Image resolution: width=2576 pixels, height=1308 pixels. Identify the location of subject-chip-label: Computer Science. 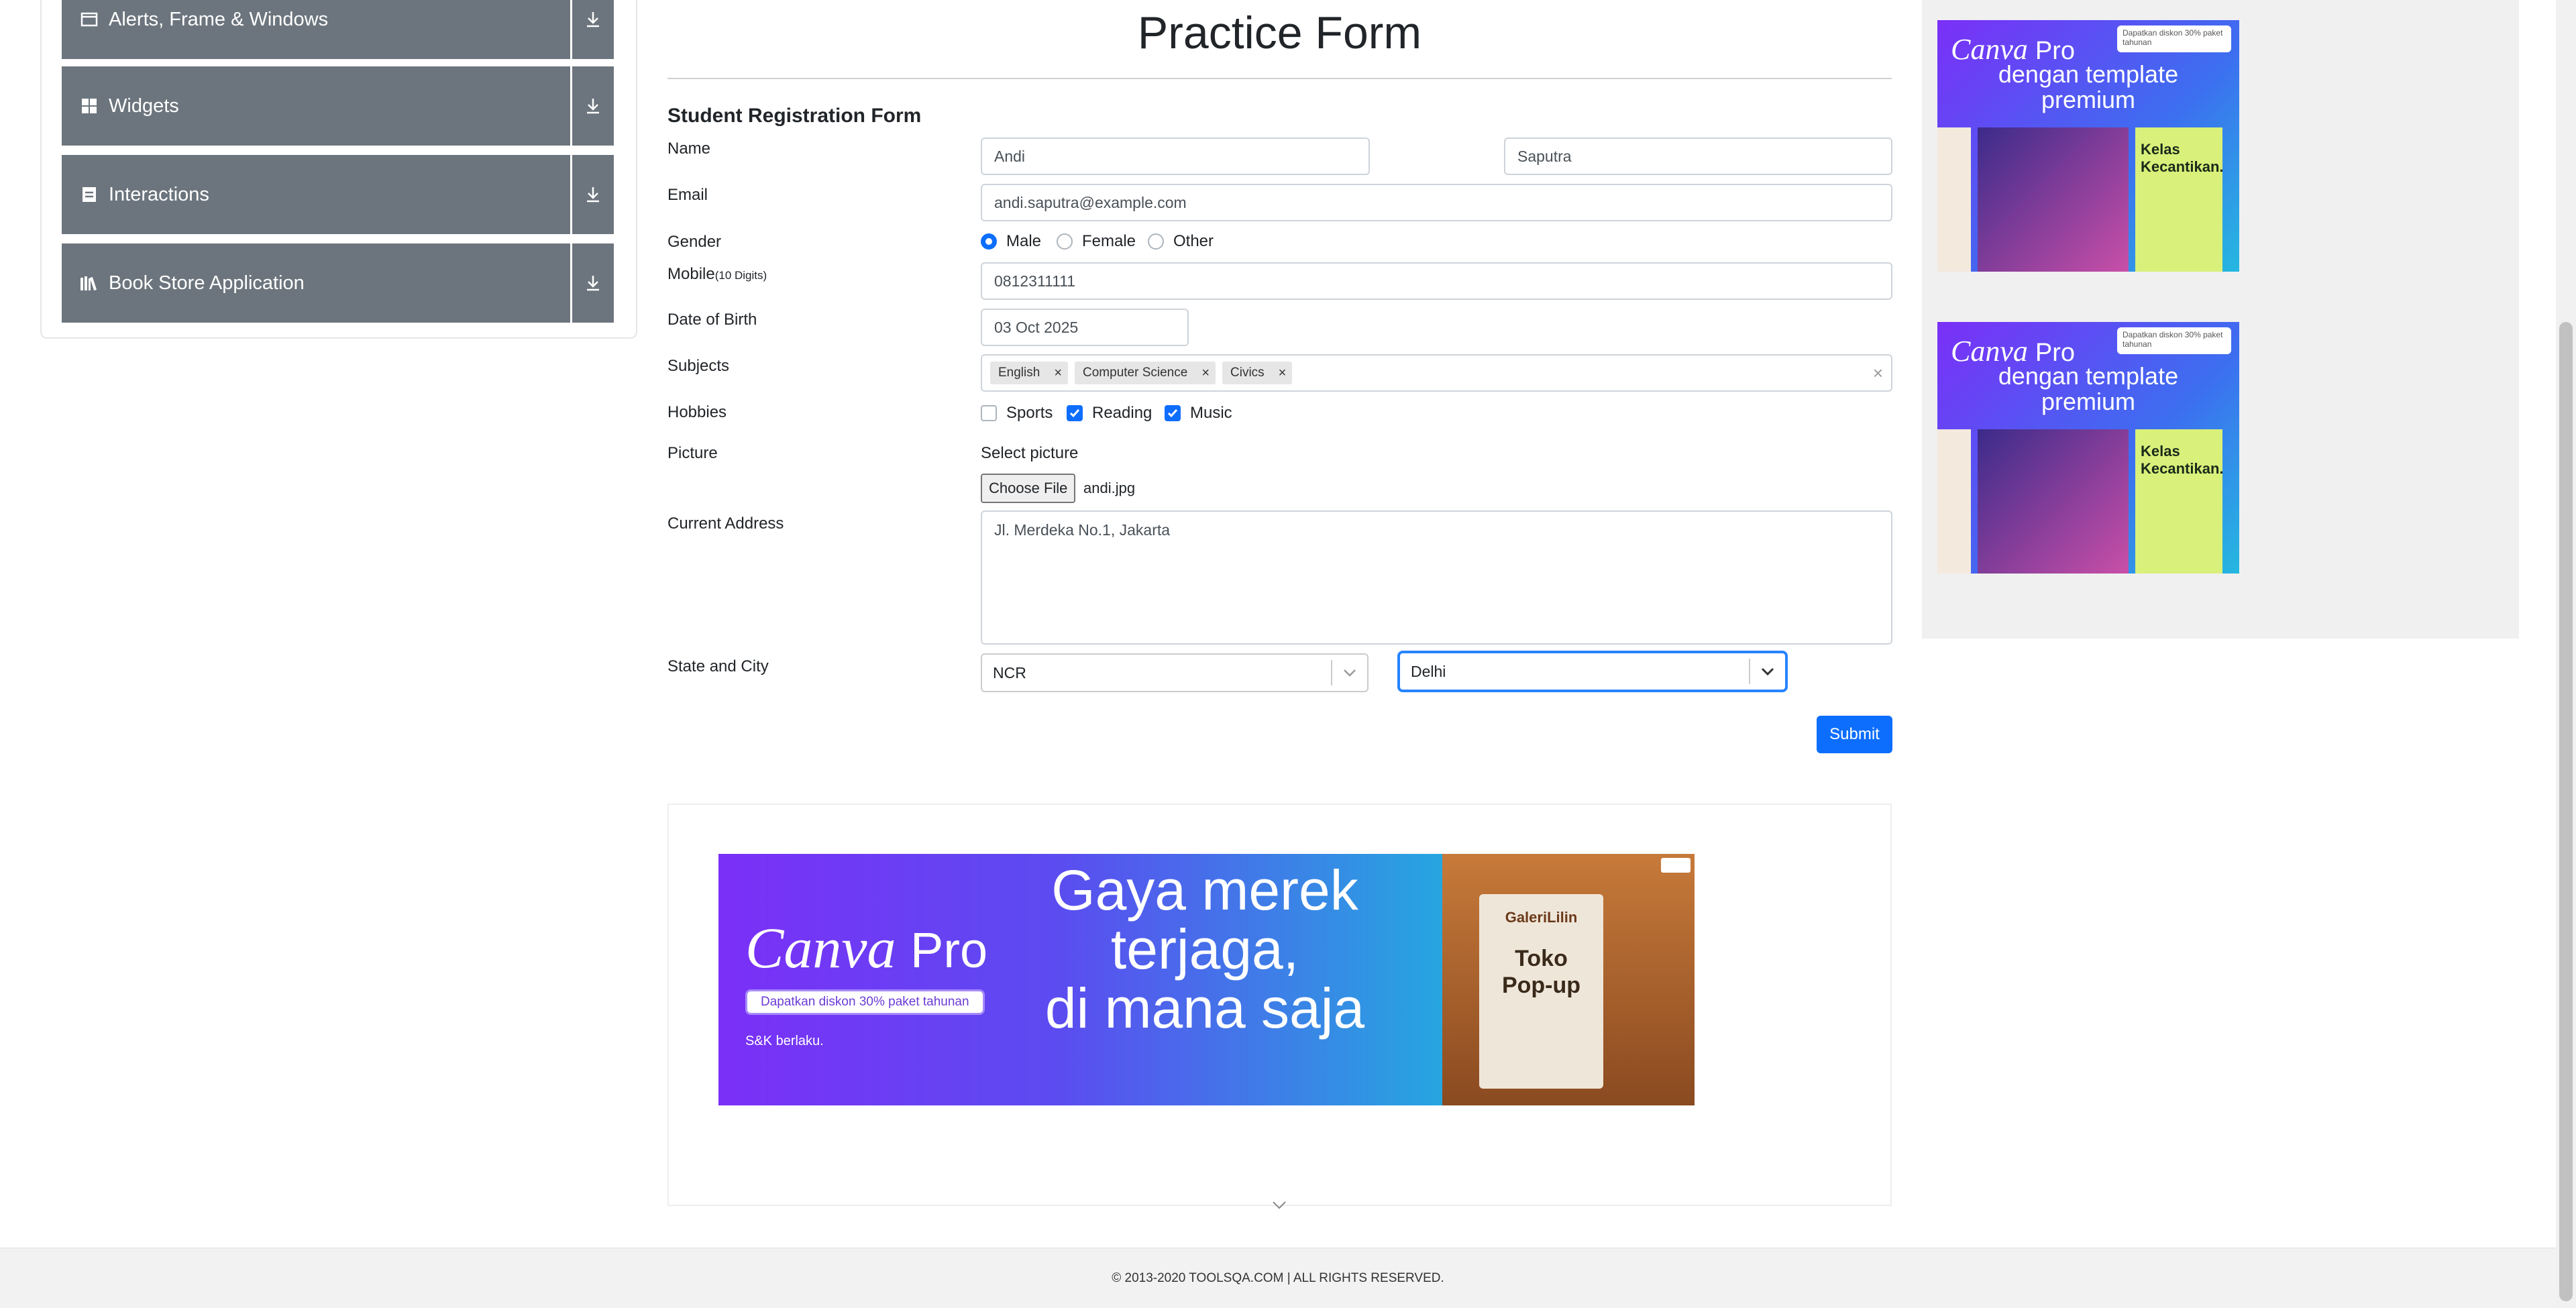
(1135, 373).